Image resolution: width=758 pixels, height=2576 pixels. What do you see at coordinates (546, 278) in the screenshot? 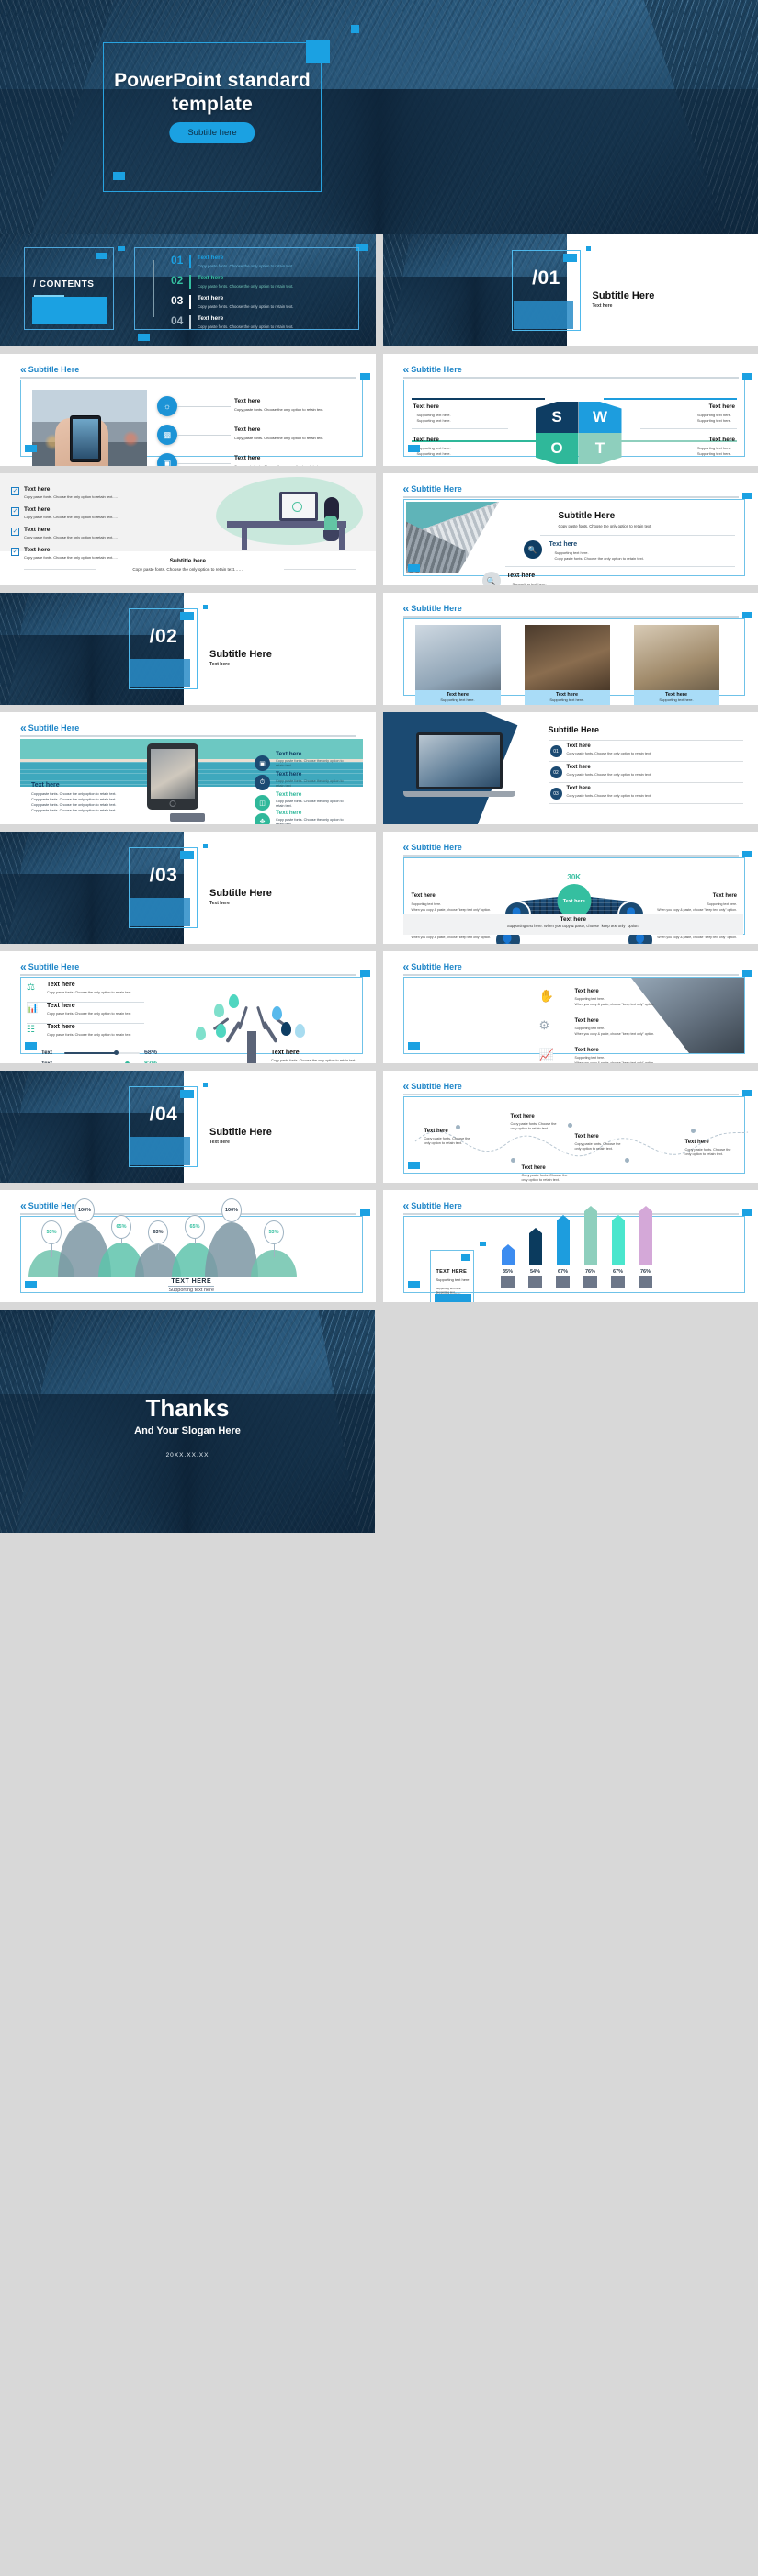
I see `section-number: /01` at bounding box center [546, 278].